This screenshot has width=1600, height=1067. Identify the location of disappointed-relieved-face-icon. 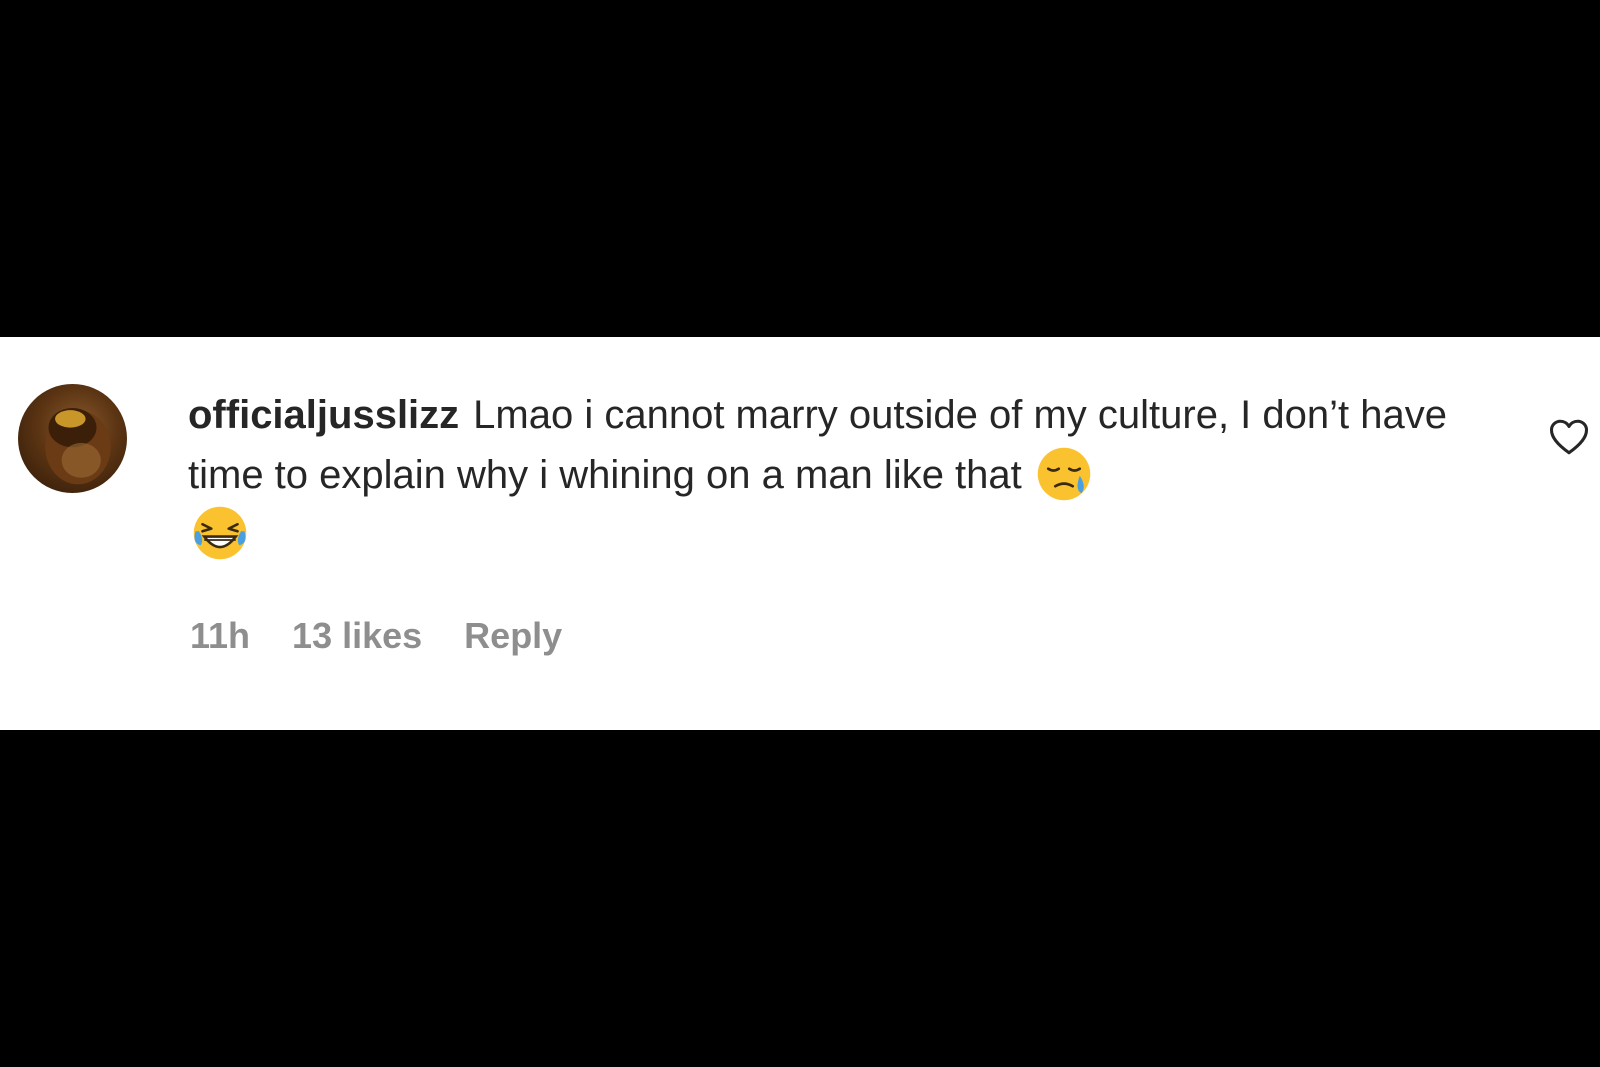
(1064, 474).